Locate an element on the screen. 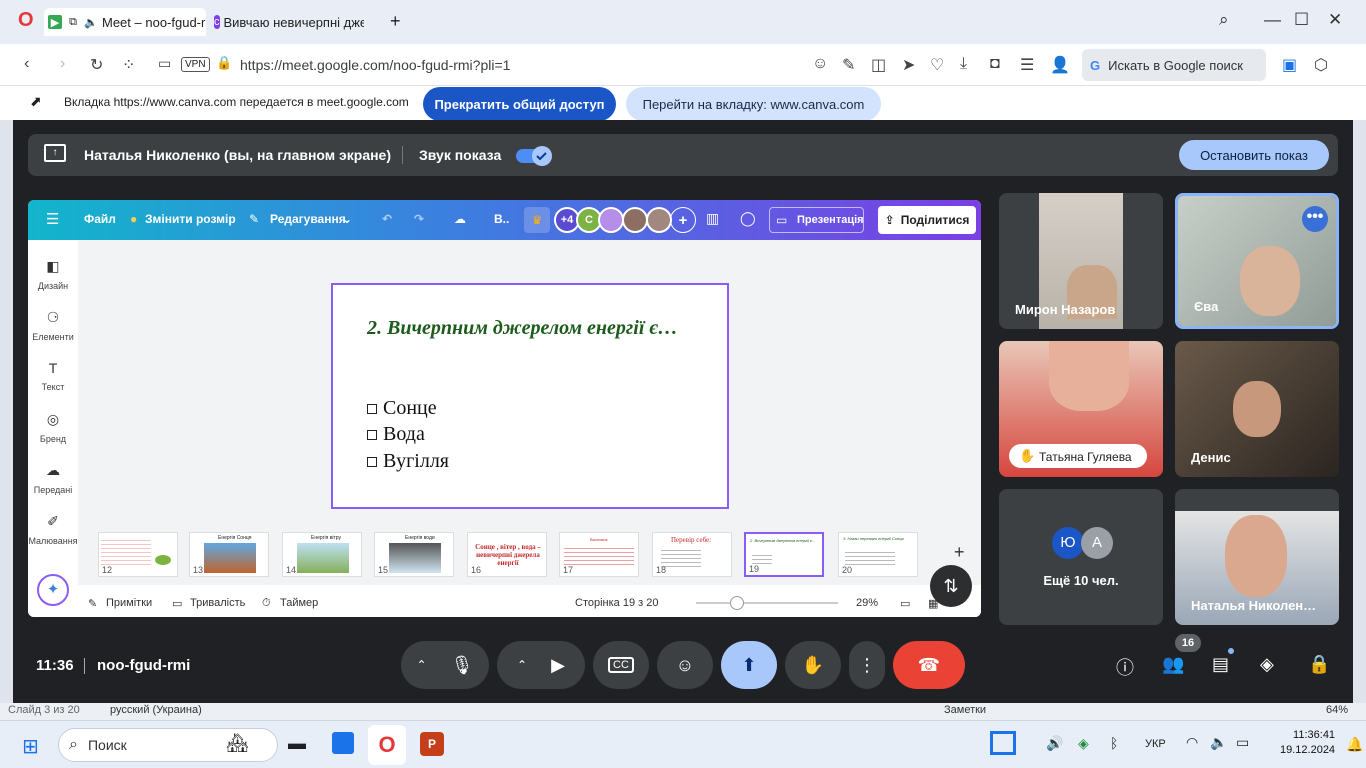 Image resolution: width=1366 pixels, height=768 pixels. menu-icon: ☰ is located at coordinates (52, 219).